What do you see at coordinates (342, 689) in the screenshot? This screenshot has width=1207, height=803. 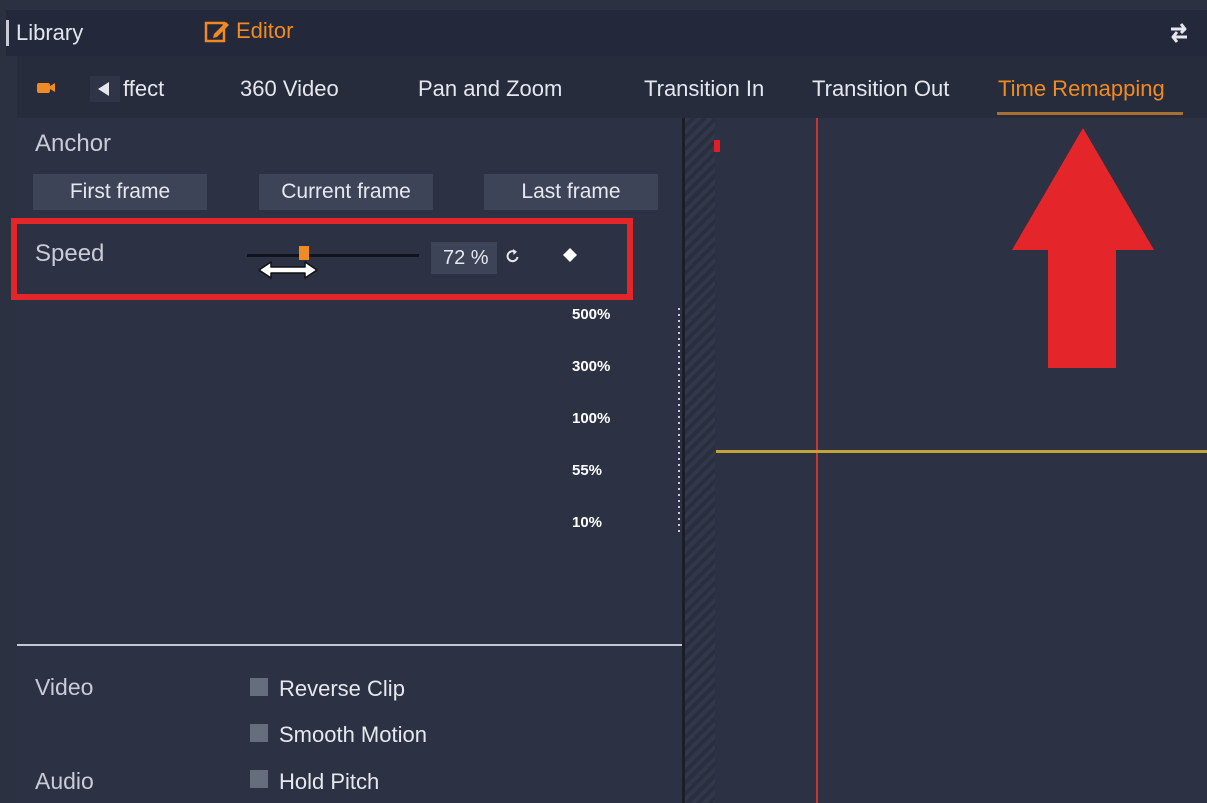 I see `reverse-clip-label: Reverse Clip` at bounding box center [342, 689].